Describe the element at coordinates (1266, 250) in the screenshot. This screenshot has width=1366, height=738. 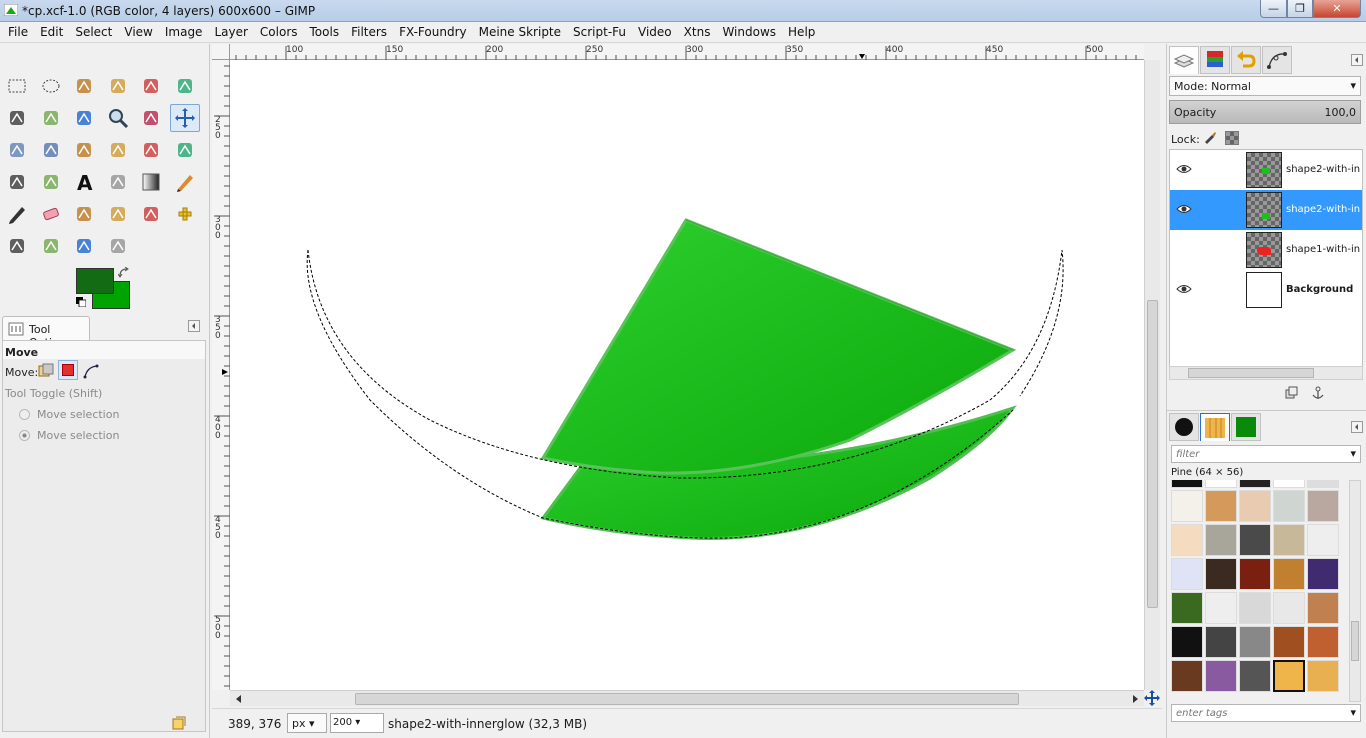
I see `layer-row: shape1-with-inne` at that location.